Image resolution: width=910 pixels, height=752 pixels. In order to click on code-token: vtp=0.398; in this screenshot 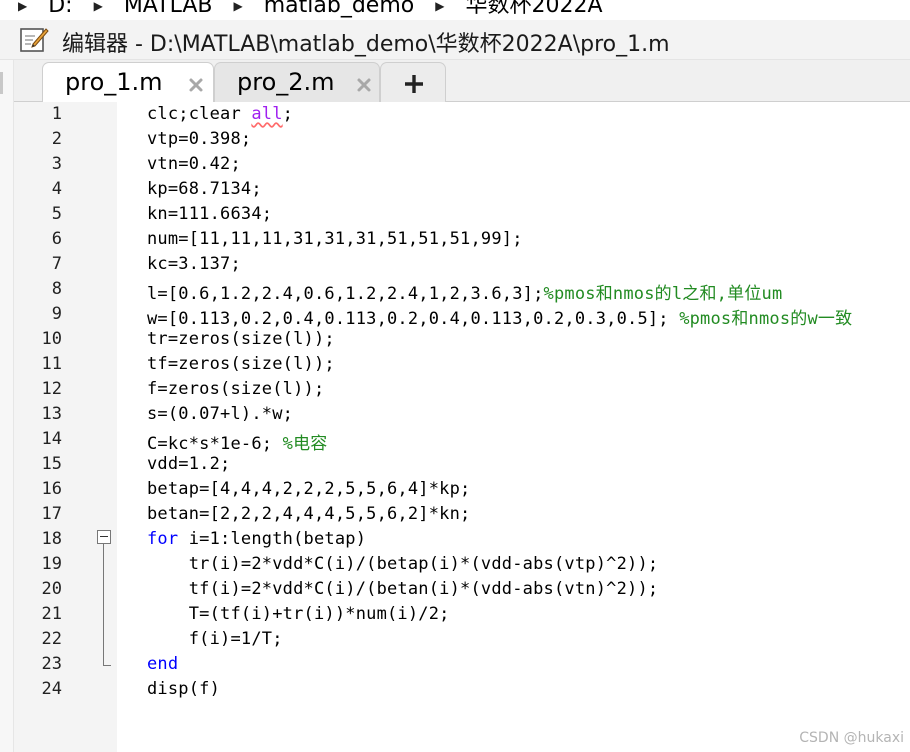, I will do `click(199, 139)`.